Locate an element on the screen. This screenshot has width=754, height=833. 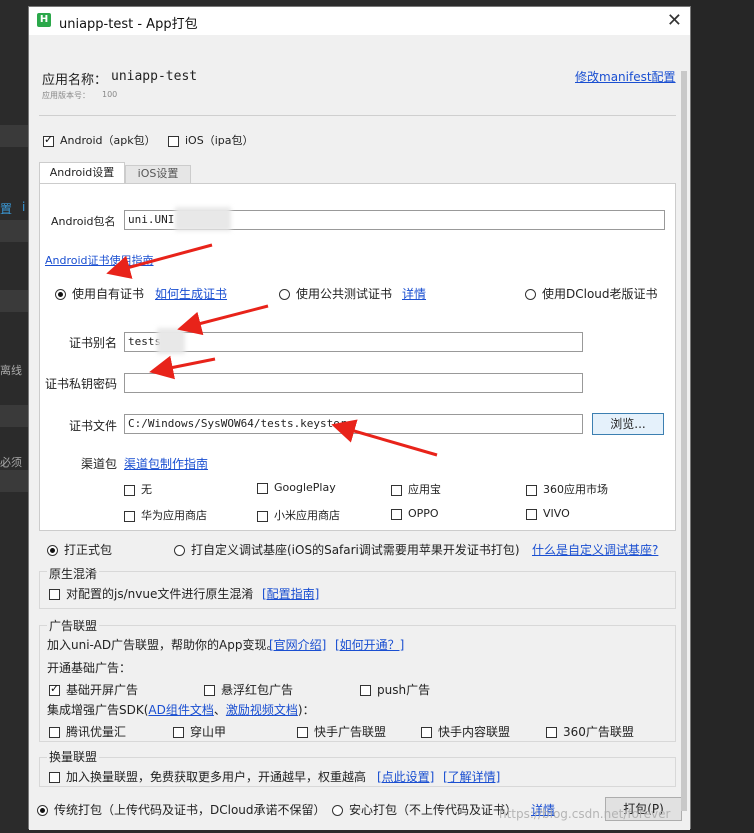
arrow-to-cert-password is located at coordinates (182, 367).